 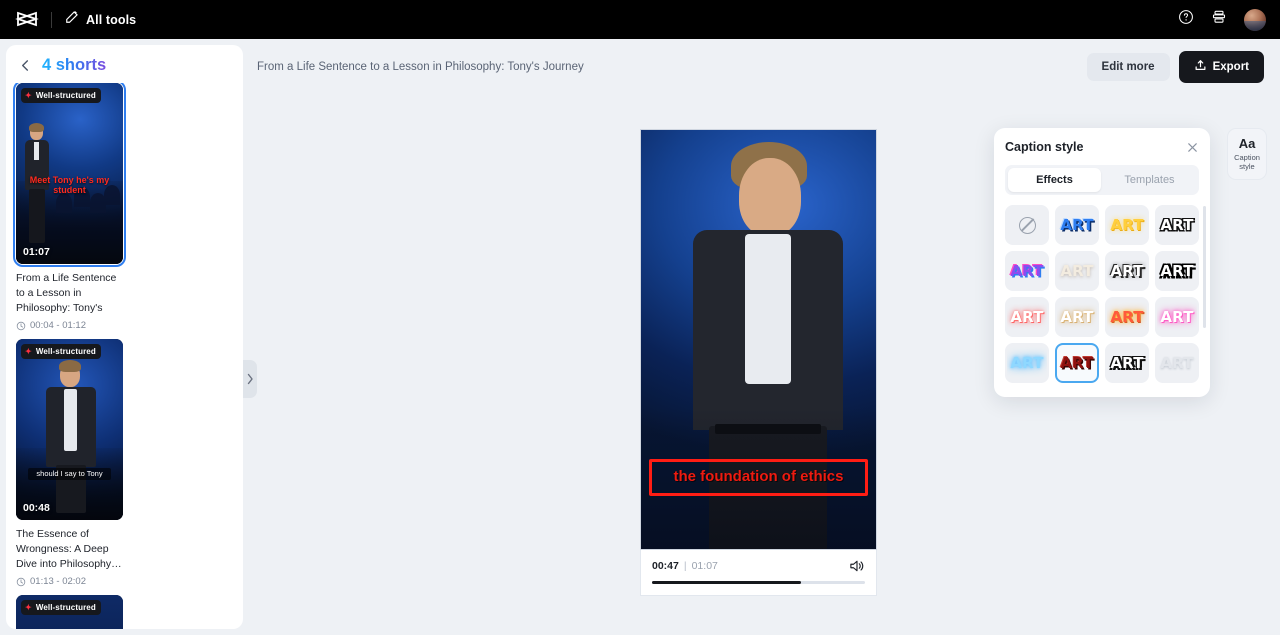 What do you see at coordinates (1247, 162) in the screenshot?
I see `dock-button-label: Caption style` at bounding box center [1247, 162].